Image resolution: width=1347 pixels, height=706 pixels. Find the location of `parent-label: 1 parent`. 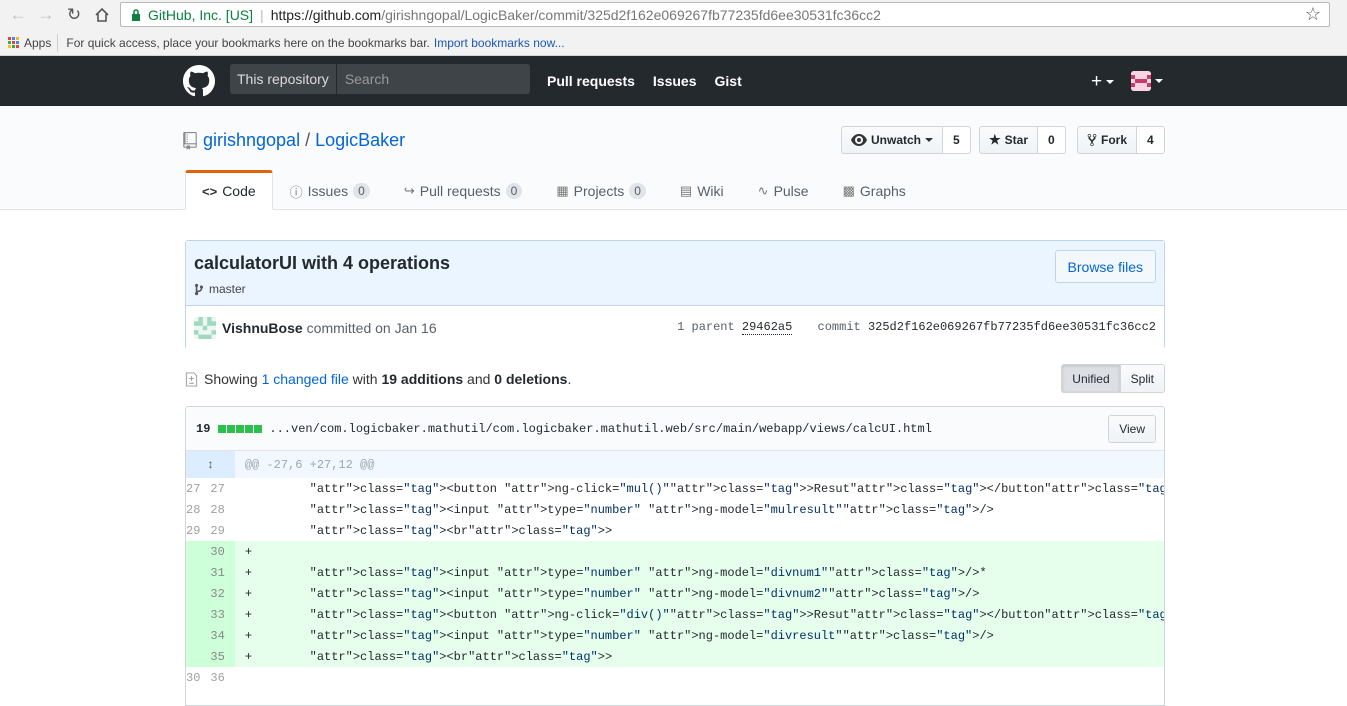

parent-label: 1 parent is located at coordinates (706, 327).